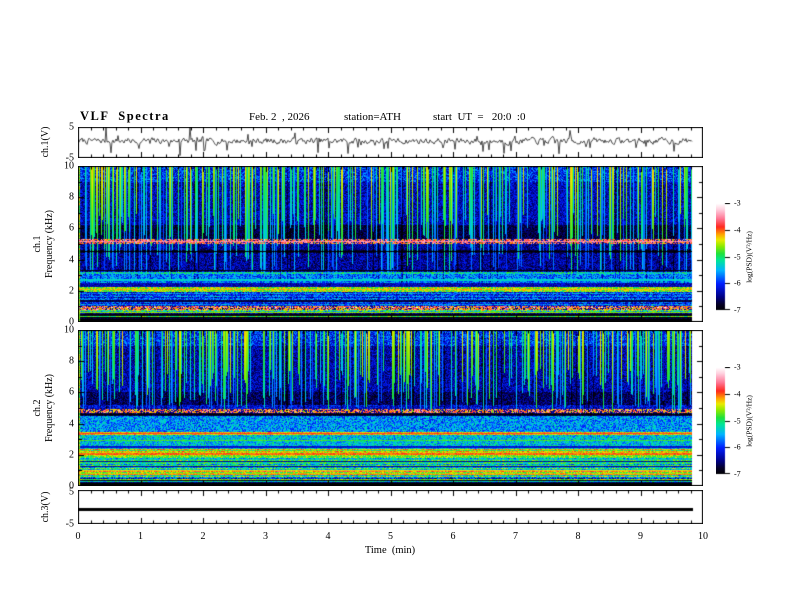 Image resolution: width=792 pixels, height=612 pixels. Describe the element at coordinates (49, 244) in the screenshot. I see `ch1-axis-label-line2: Frequency (kHz)` at that location.